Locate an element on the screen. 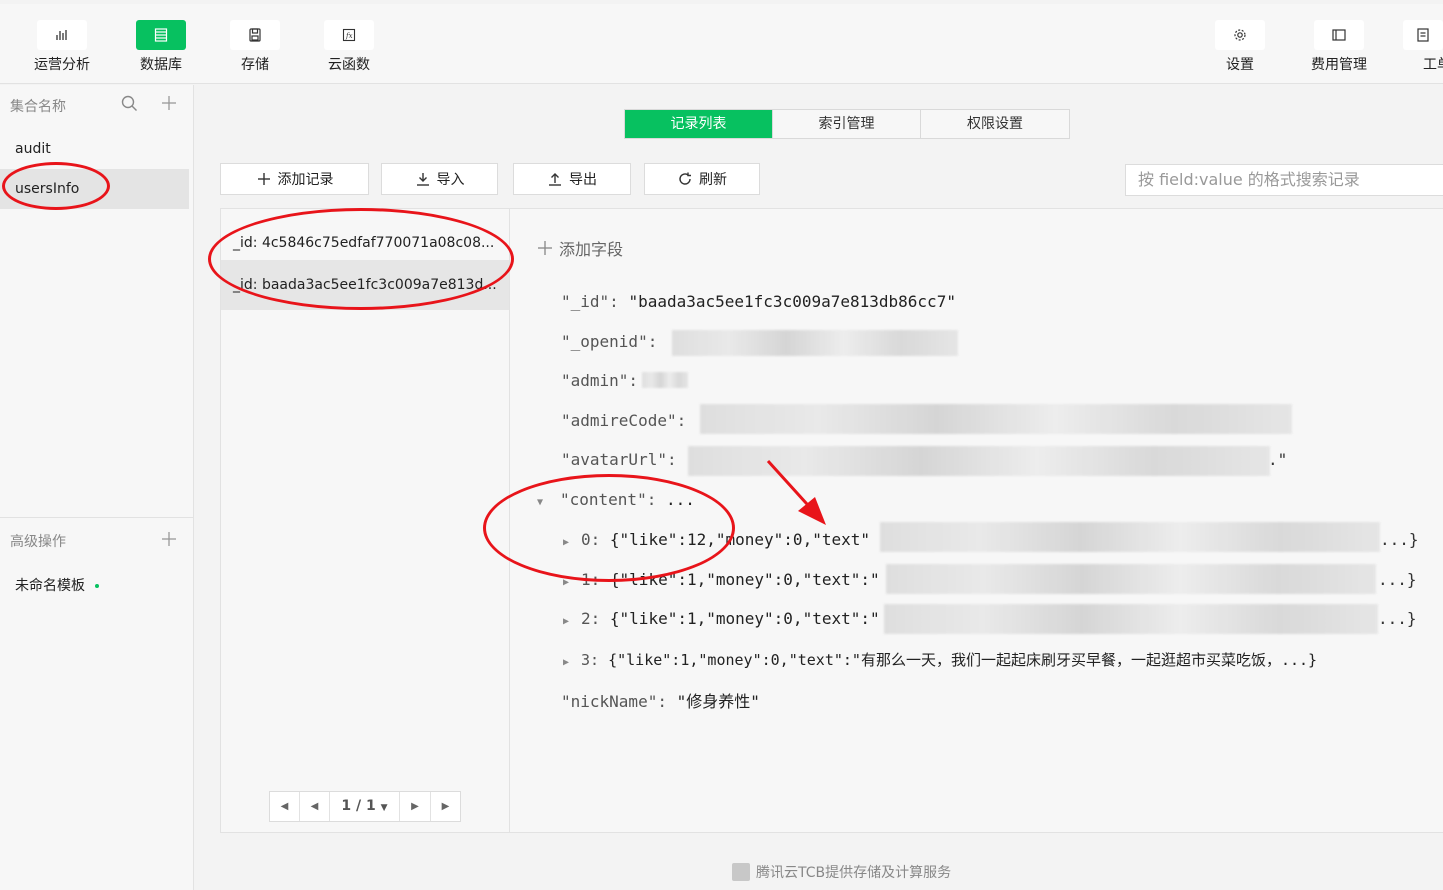 The image size is (1443, 890). refresh-icon is located at coordinates (685, 178).